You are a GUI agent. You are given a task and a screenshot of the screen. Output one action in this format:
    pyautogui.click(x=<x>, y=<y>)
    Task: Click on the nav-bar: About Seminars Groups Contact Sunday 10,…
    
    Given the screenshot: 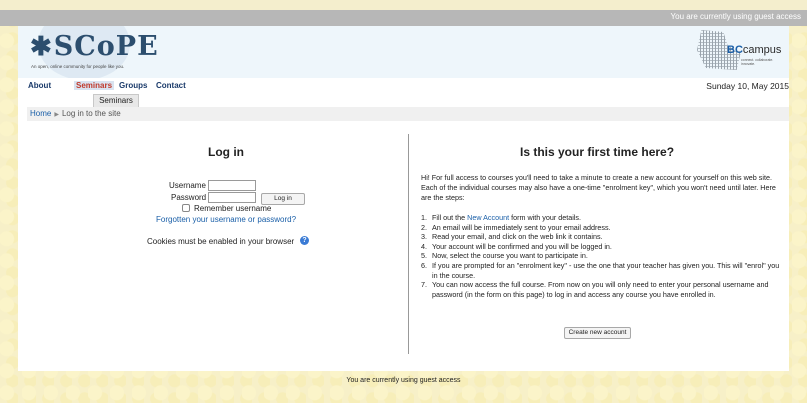 What is the action you would take?
    pyautogui.click(x=403, y=86)
    